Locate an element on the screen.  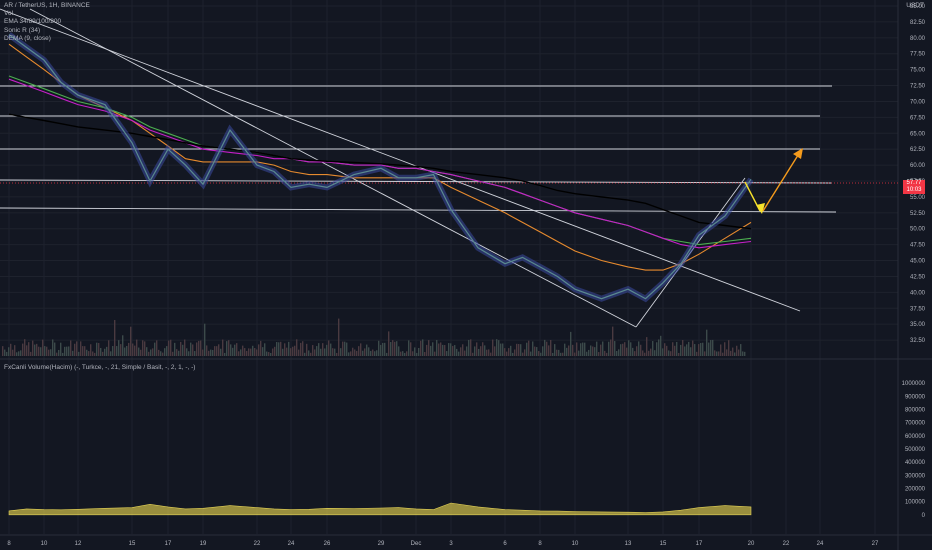
price-tick-label: 72.50 is located at coordinates (918, 87).